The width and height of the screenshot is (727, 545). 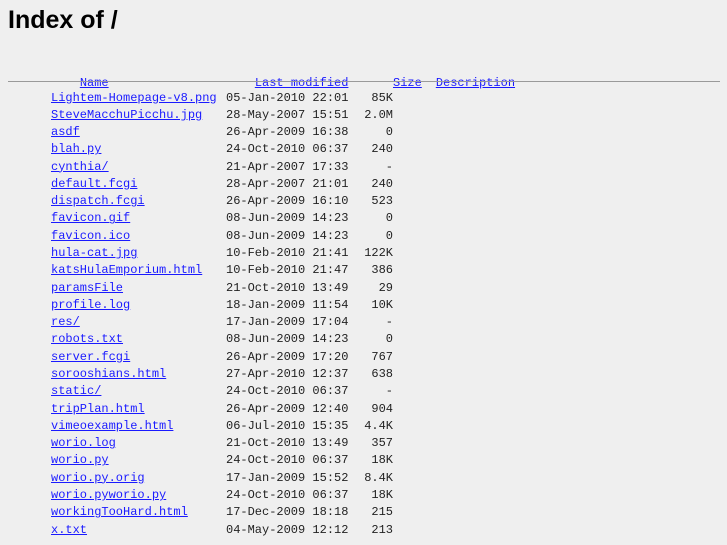 I want to click on file-modified: 06-Jul-2010 15:35, so click(x=287, y=425).